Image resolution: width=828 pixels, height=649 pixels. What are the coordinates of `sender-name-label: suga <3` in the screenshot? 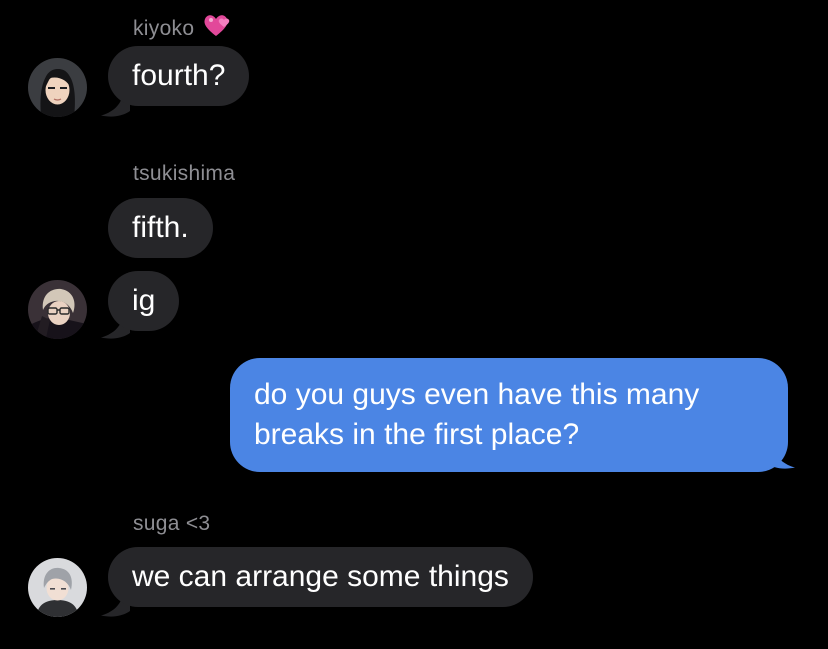 It's located at (172, 523).